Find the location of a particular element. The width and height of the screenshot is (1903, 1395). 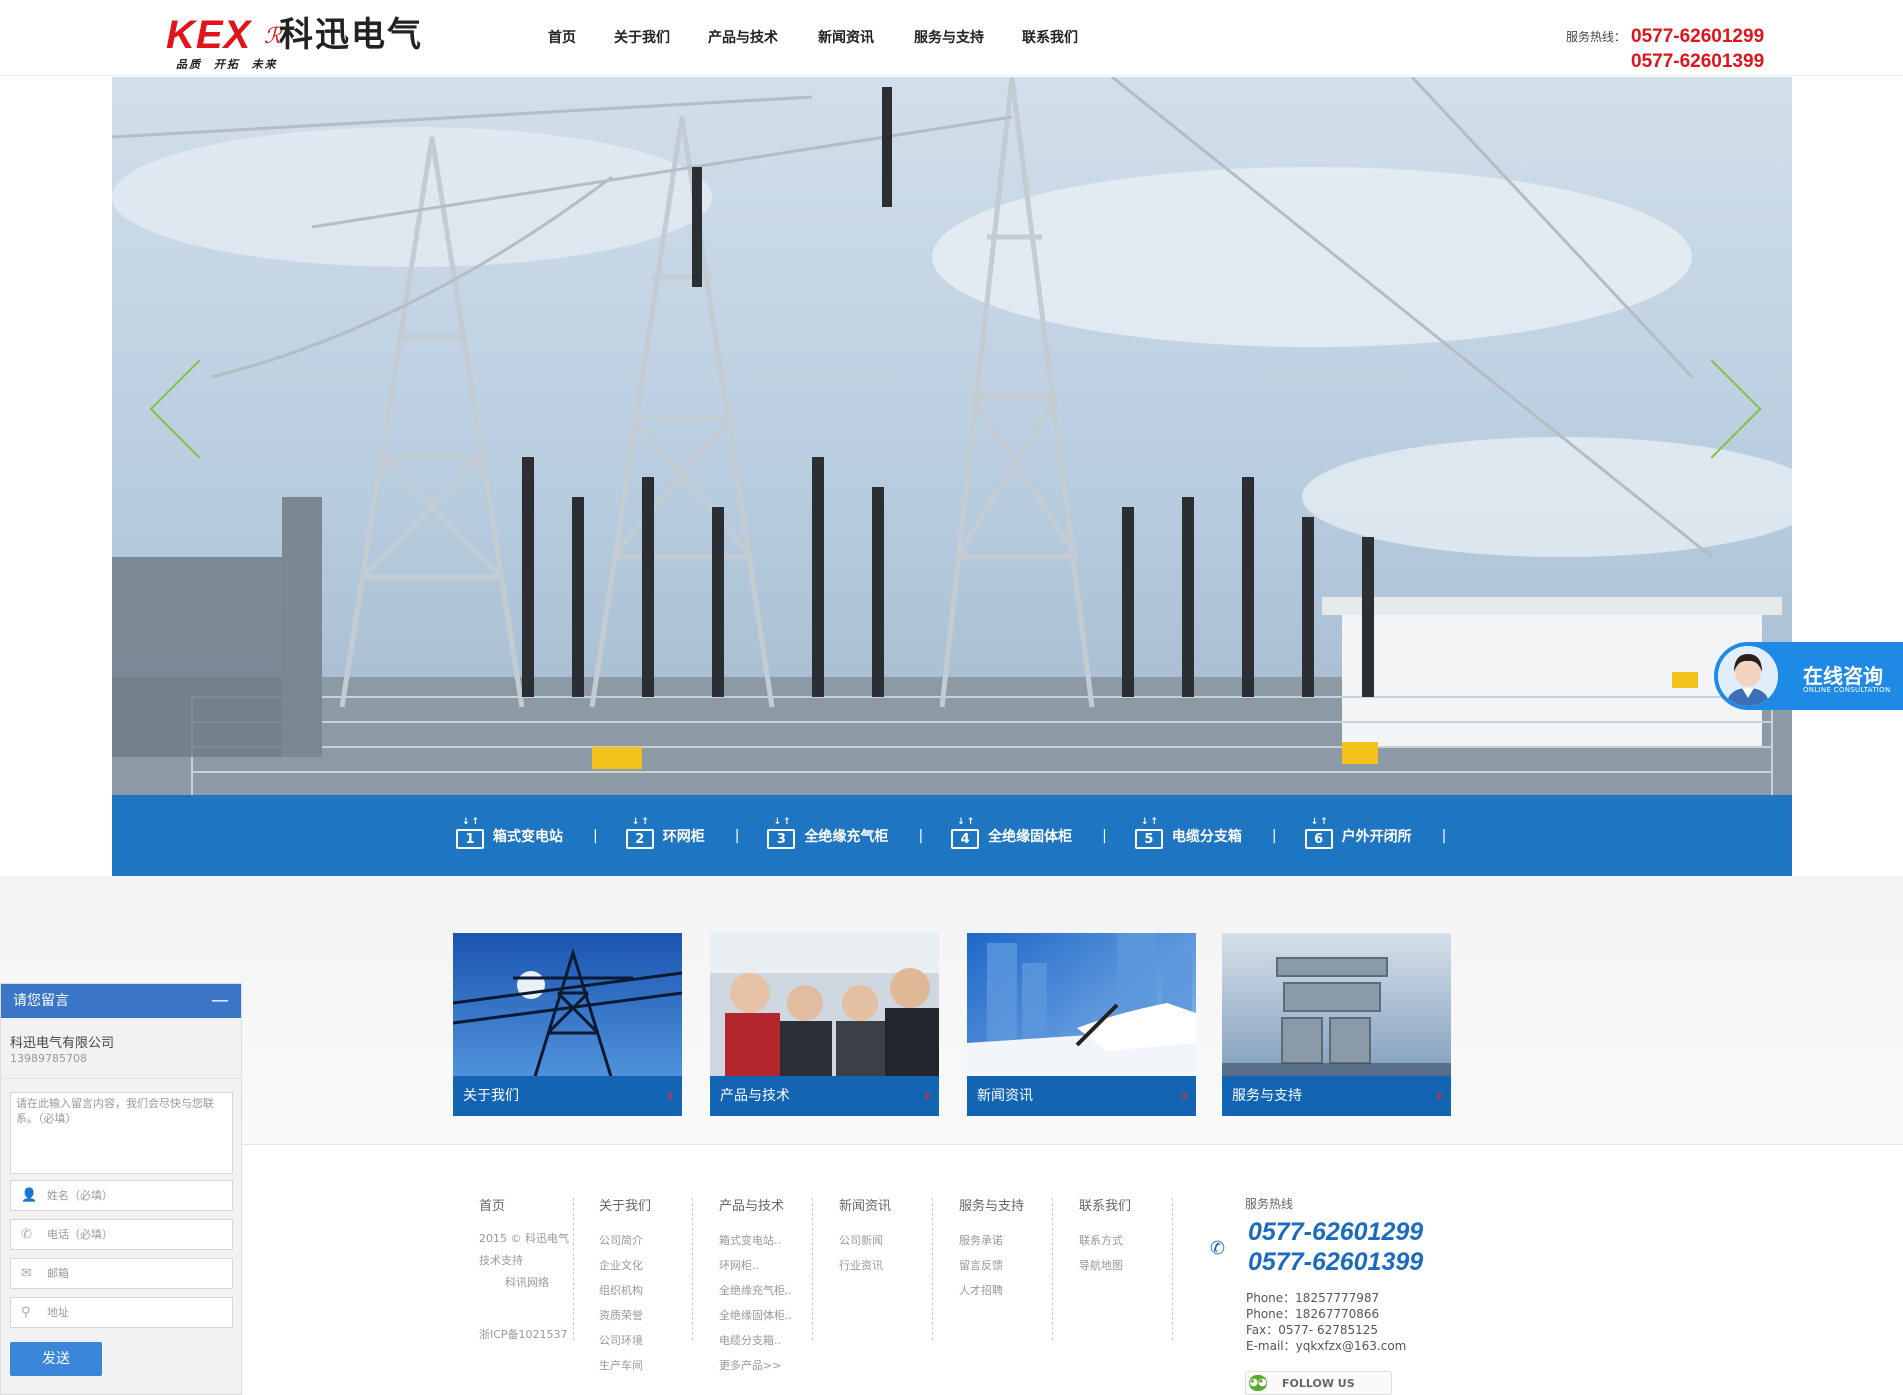

follow-us-button: ◕◕ FOLLOW US is located at coordinates (1318, 1383).